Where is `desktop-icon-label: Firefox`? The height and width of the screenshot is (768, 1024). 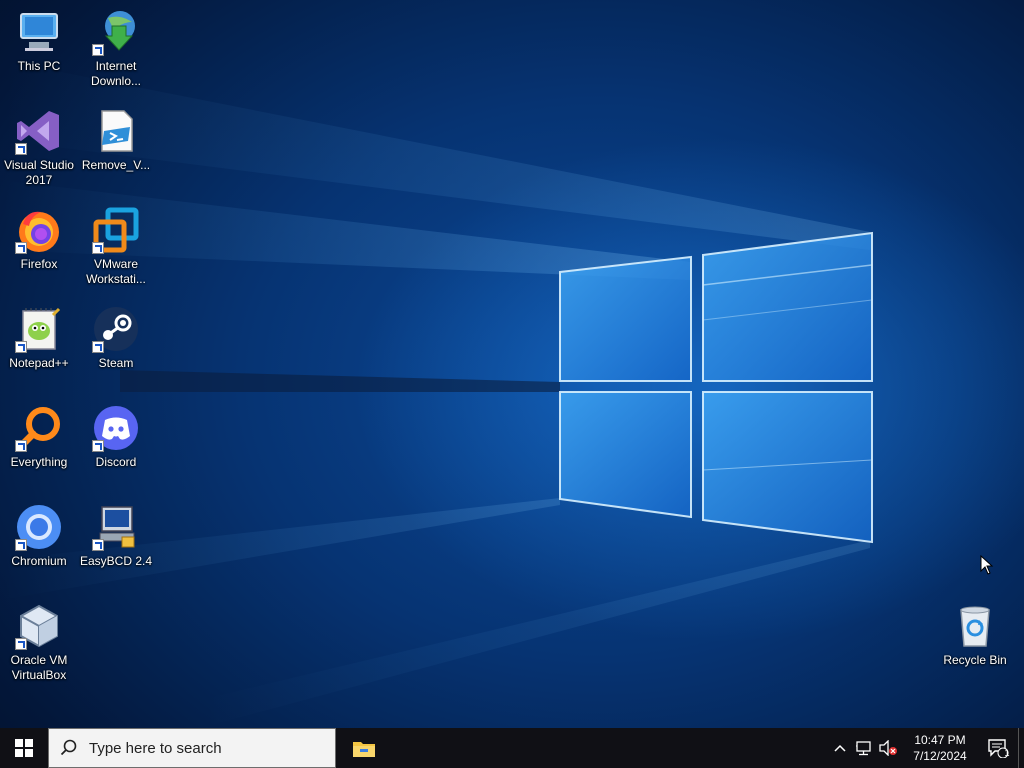
desktop-icon-label: Firefox is located at coordinates (39, 264).